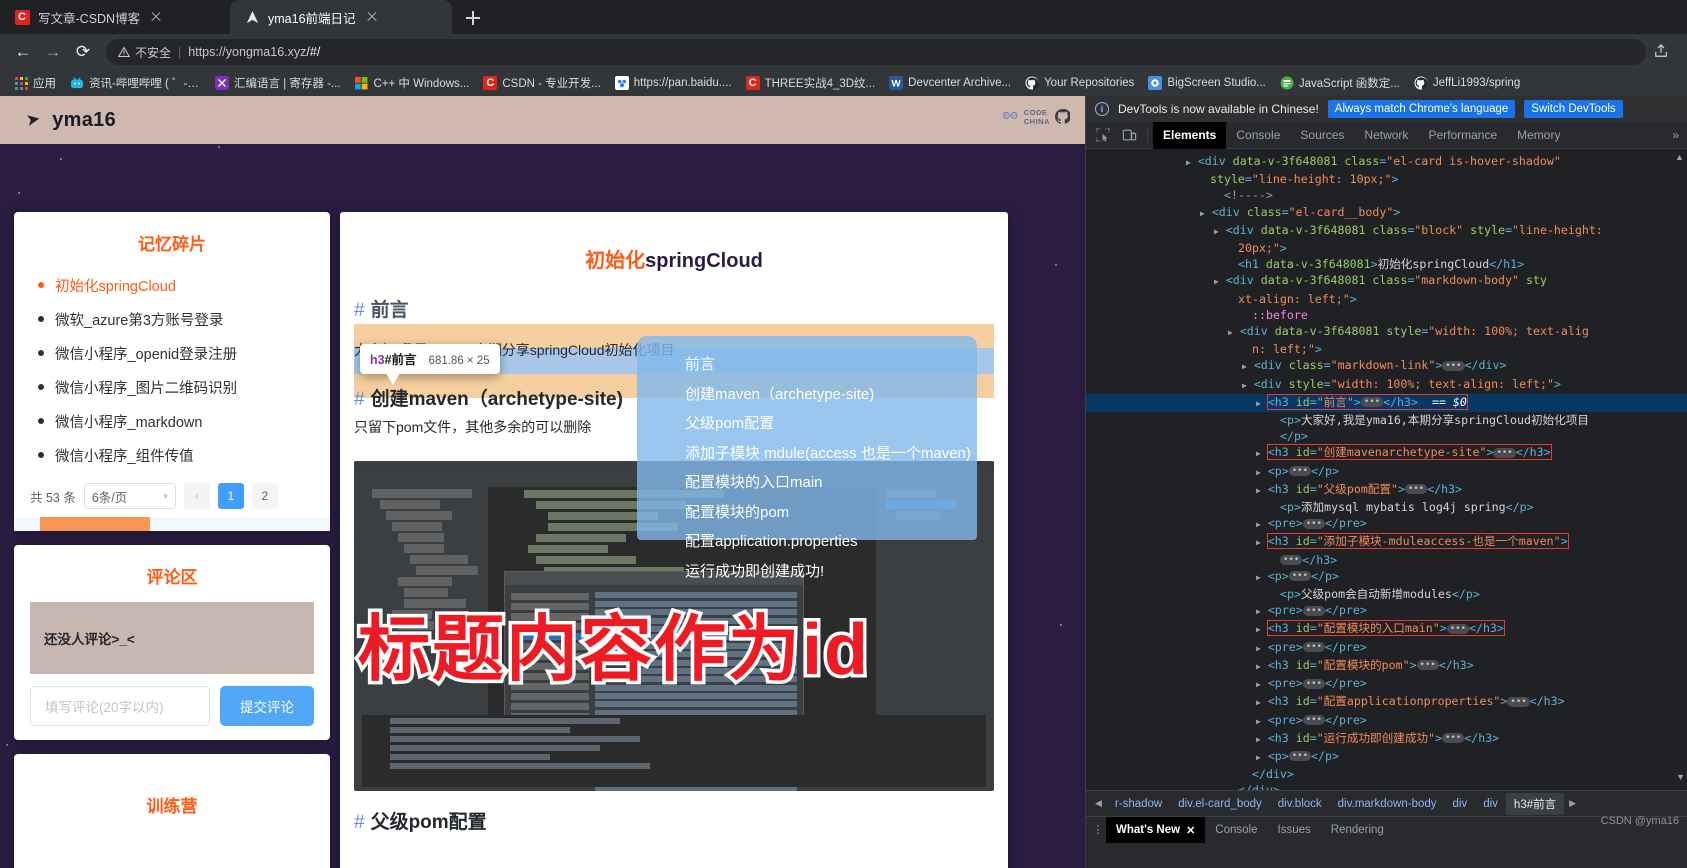 This screenshot has height=868, width=1687. I want to click on drawer-tab-console: Console, so click(1236, 830).